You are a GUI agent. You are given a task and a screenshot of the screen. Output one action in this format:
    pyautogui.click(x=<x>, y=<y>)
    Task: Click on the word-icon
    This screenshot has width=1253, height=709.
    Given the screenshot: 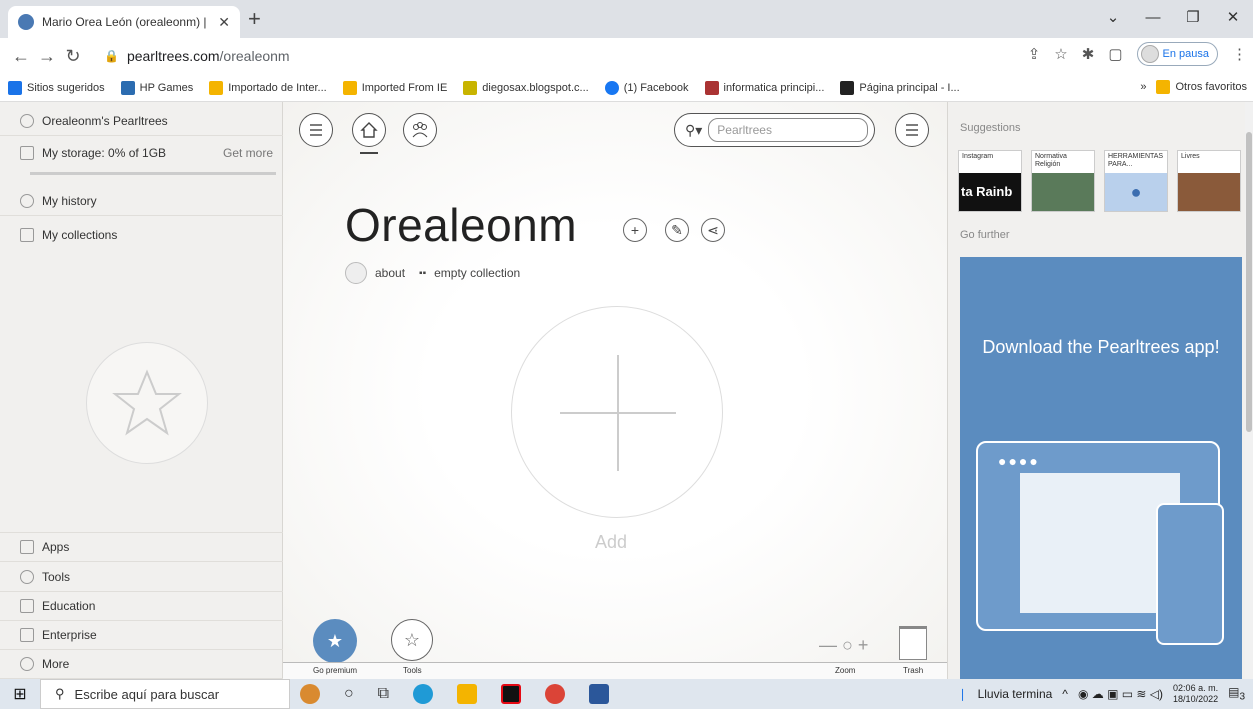 What is the action you would take?
    pyautogui.click(x=599, y=694)
    